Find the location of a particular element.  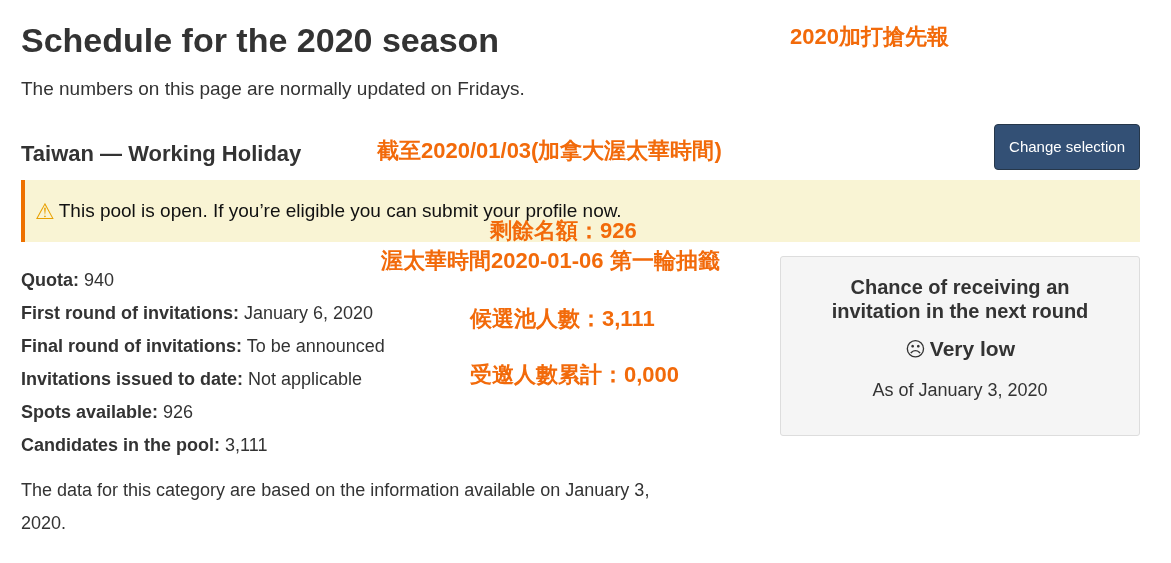

fact-line: Spots available: 926 is located at coordinates (107, 412).